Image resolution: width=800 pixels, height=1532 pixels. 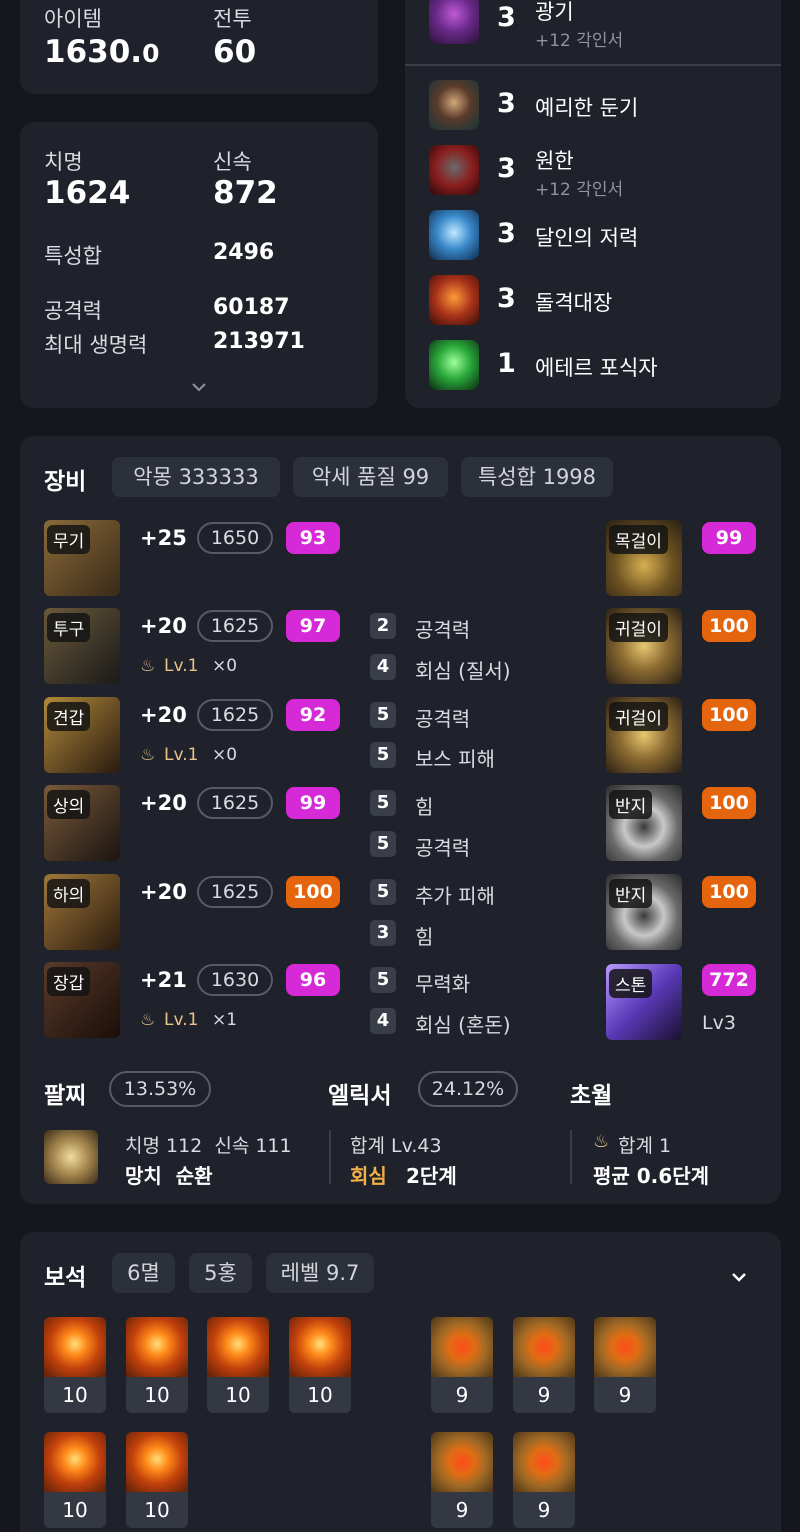 What do you see at coordinates (579, 190) in the screenshot?
I see `engraving-sub: +12 각인서` at bounding box center [579, 190].